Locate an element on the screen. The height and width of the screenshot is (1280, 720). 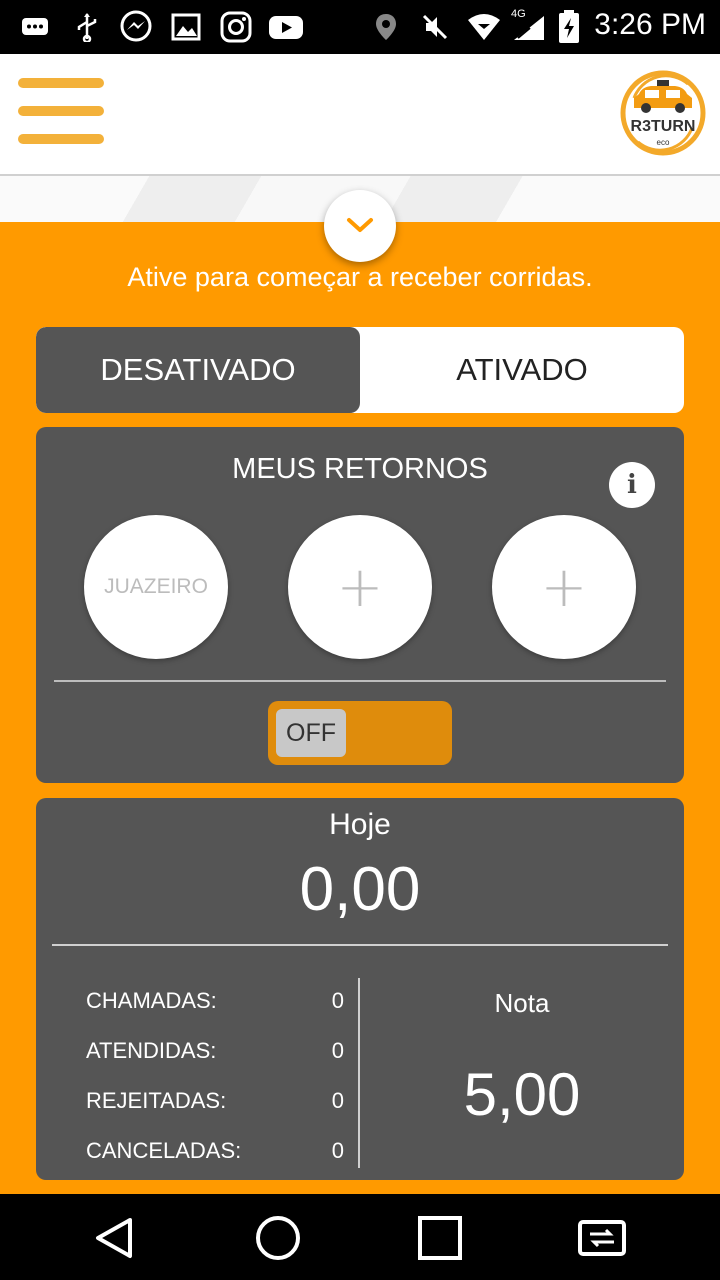
system-nav-bar is located at coordinates (360, 1237).